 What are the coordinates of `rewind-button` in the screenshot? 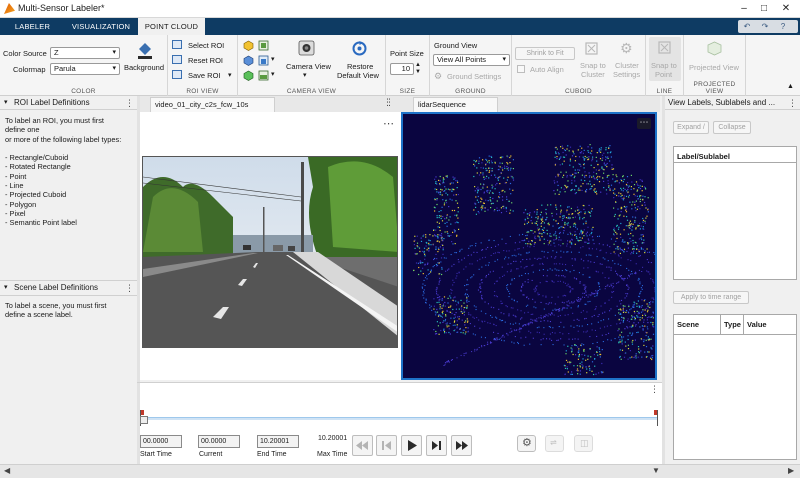 It's located at (362, 445).